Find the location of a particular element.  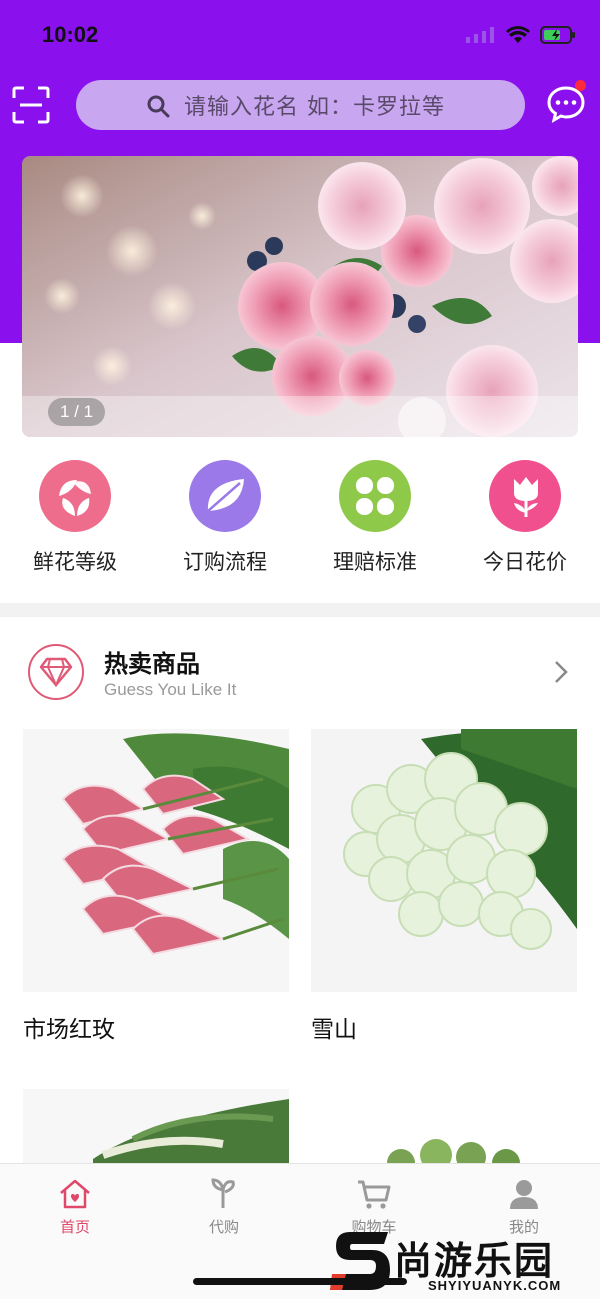

category-claim-standard: 理赔标准 is located at coordinates (375, 530).